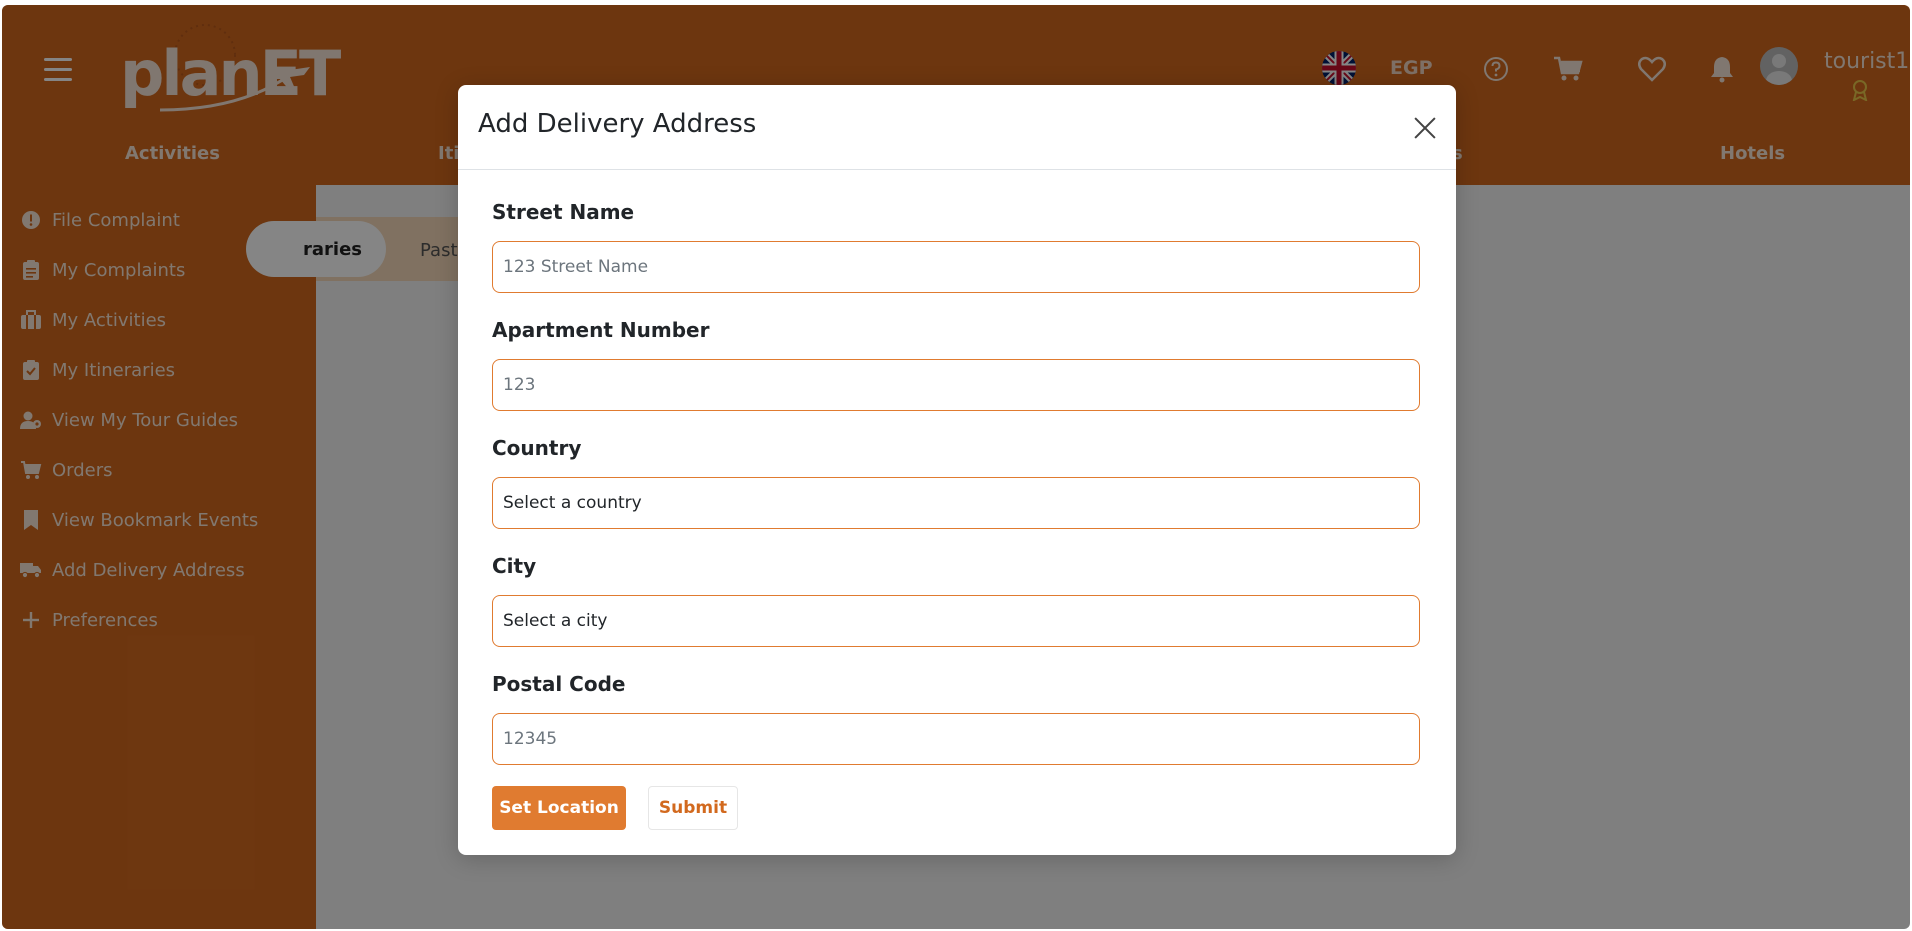 This screenshot has width=1912, height=931. I want to click on street-name-input, so click(956, 267).